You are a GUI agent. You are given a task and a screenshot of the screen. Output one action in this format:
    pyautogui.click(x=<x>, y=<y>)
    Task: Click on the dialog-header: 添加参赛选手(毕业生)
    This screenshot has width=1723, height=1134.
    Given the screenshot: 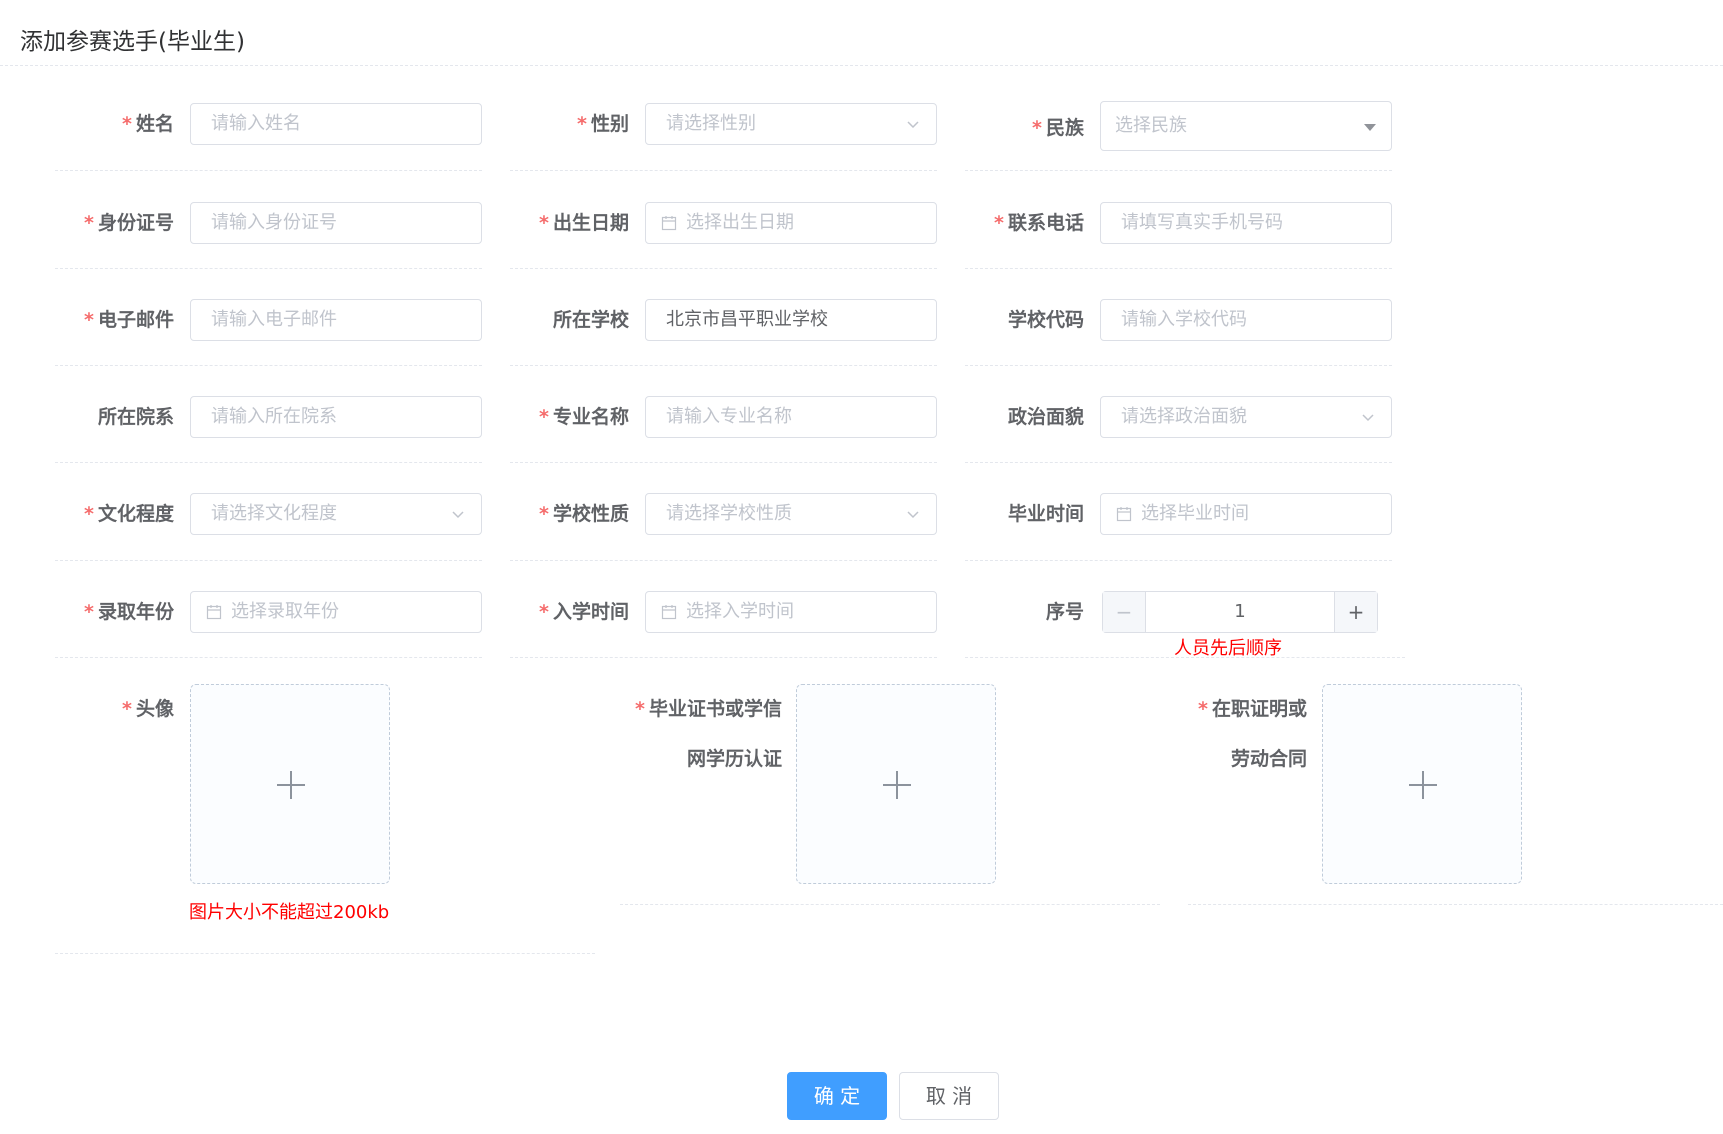 What is the action you would take?
    pyautogui.click(x=861, y=33)
    